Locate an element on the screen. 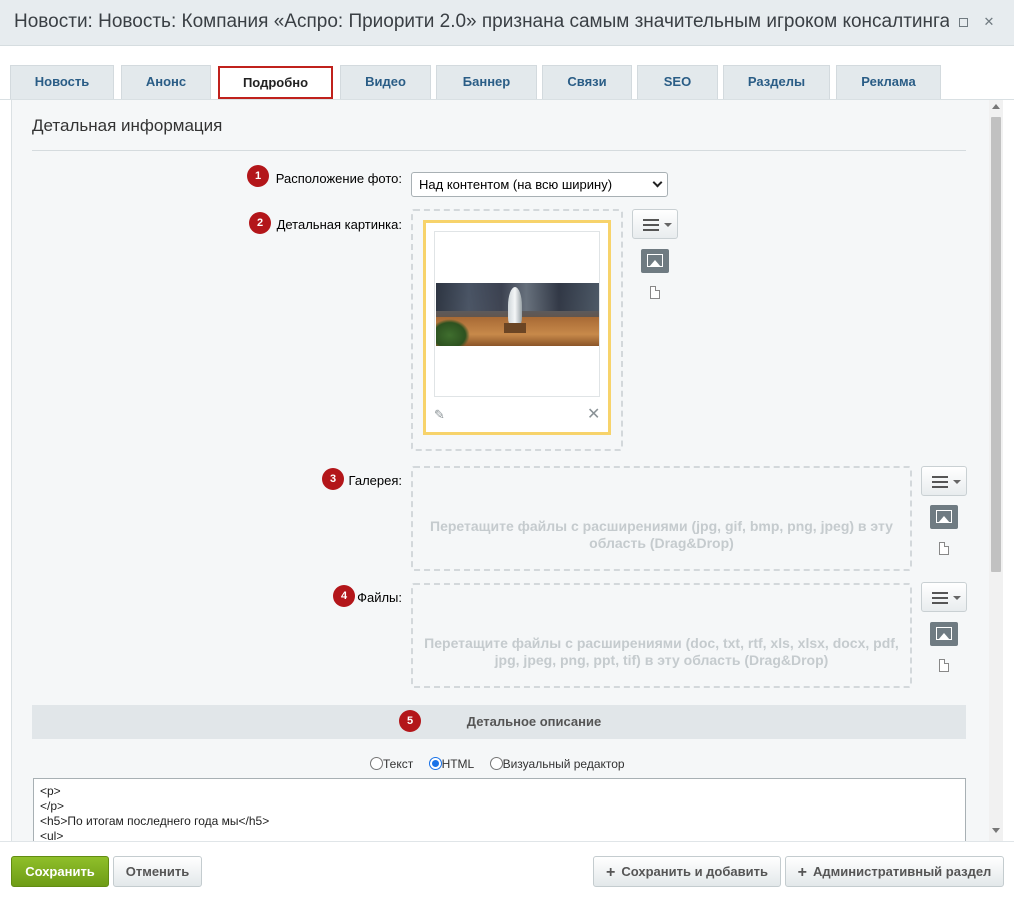 The image size is (1014, 898). detail-picture-image is located at coordinates (517, 314).